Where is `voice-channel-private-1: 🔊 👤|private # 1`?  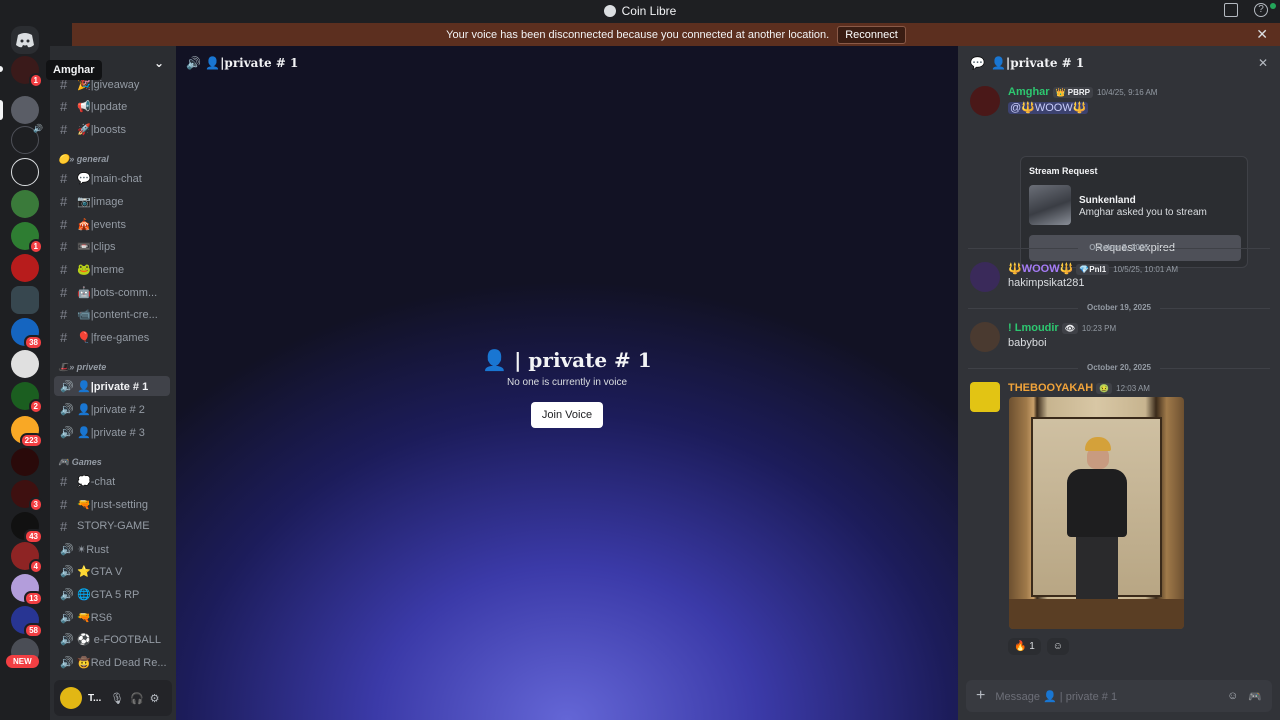 voice-channel-private-1: 🔊 👤|private # 1 is located at coordinates (112, 386).